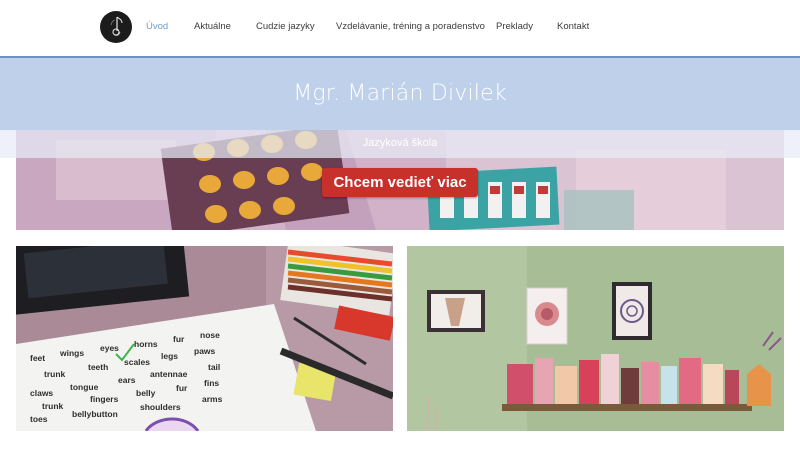 The height and width of the screenshot is (450, 800). What do you see at coordinates (169, 374) in the screenshot?
I see `worksheet-word: antennae` at bounding box center [169, 374].